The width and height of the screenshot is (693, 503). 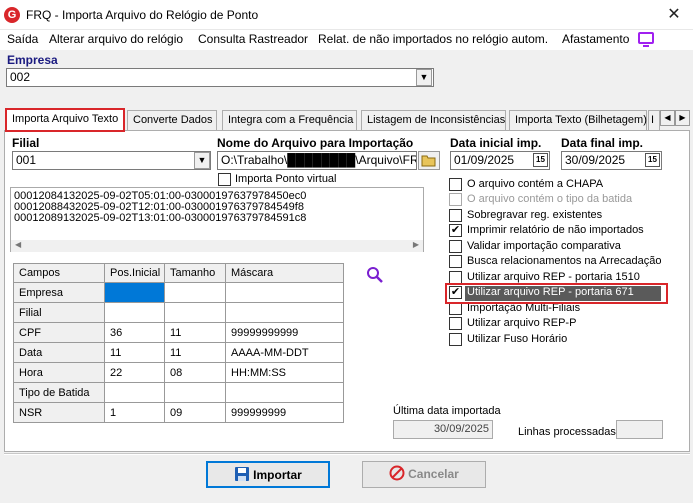 I want to click on option-label: Utilizar Fuso Horário, so click(x=517, y=339).